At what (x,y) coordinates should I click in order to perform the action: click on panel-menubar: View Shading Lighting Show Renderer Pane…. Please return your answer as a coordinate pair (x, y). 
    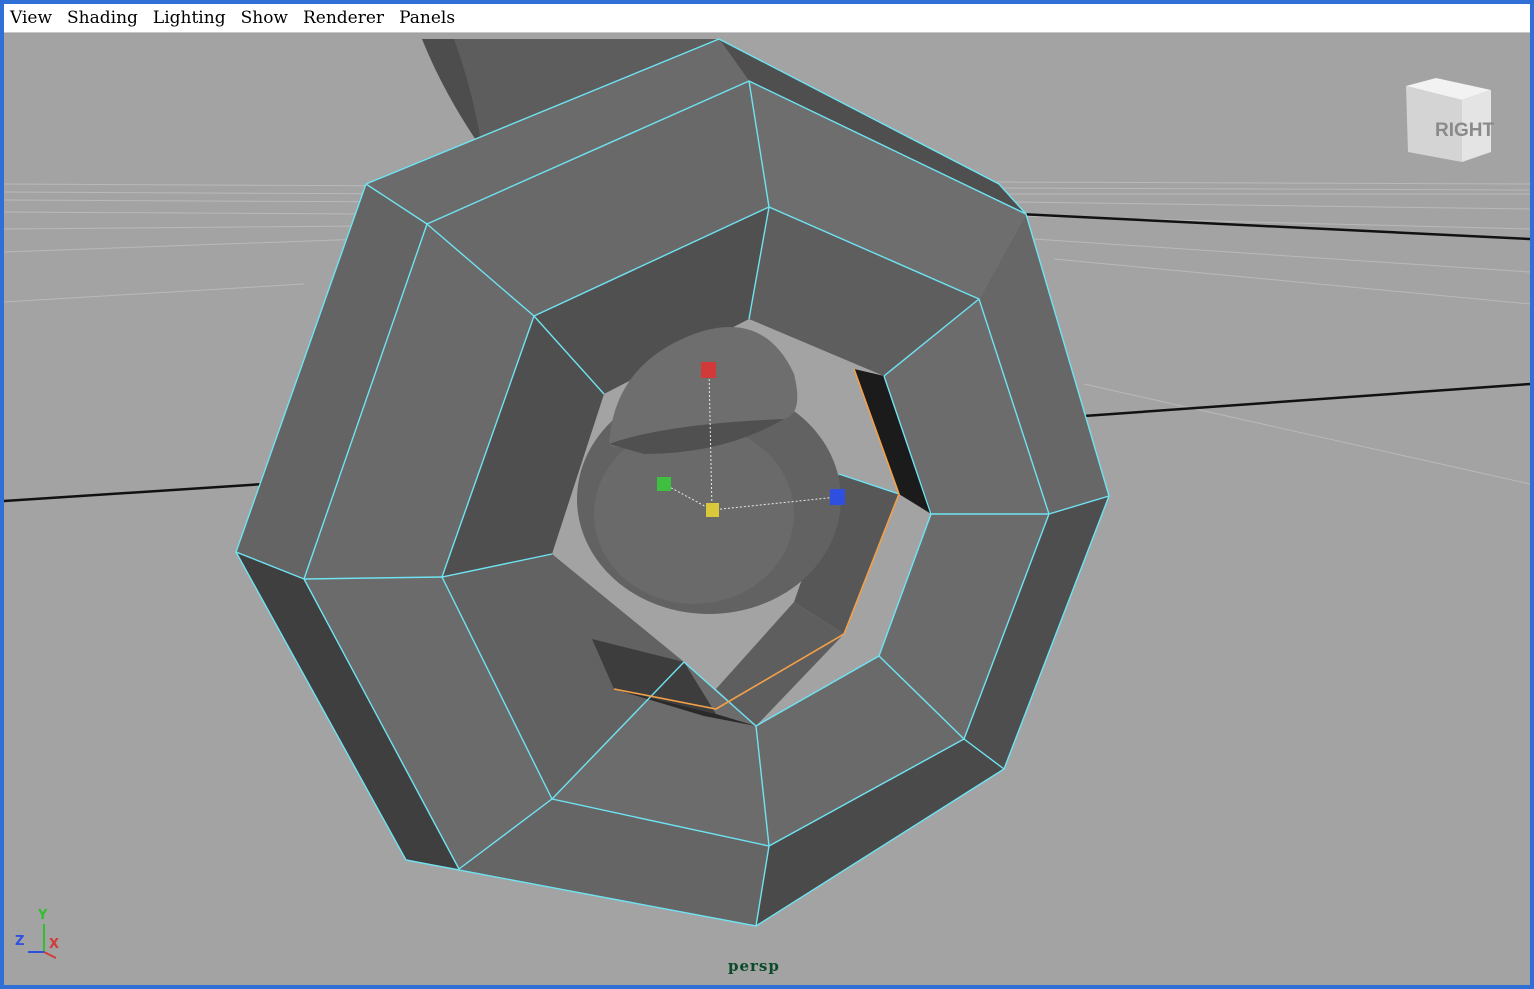
    Looking at the image, I should click on (767, 18).